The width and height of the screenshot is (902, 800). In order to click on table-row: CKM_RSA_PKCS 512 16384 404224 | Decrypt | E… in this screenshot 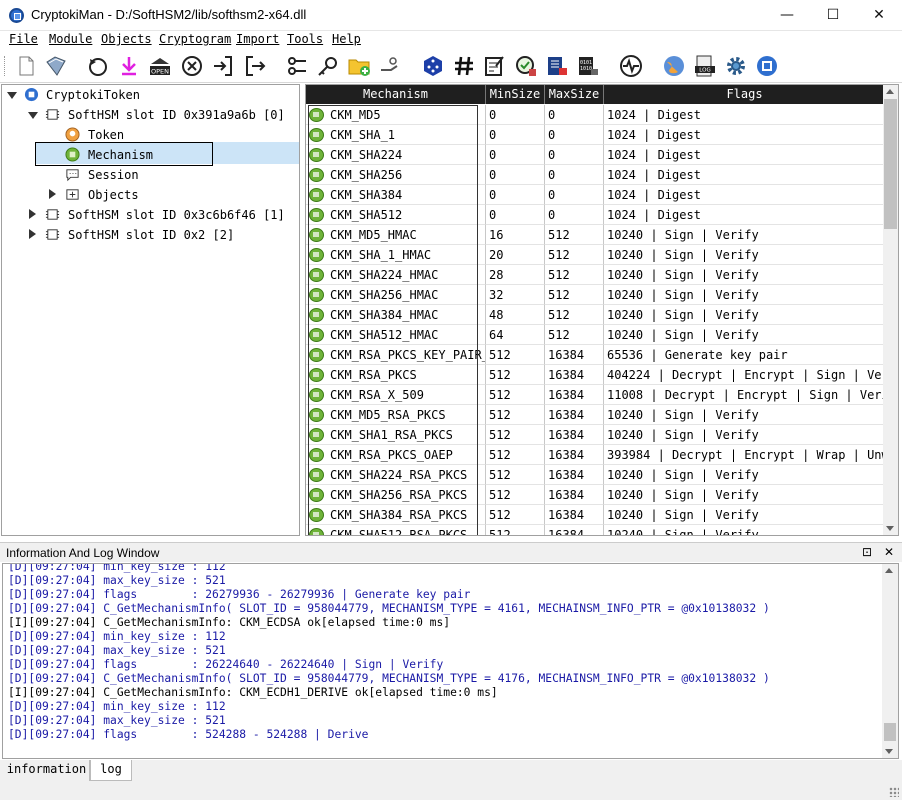, I will do `click(595, 375)`.